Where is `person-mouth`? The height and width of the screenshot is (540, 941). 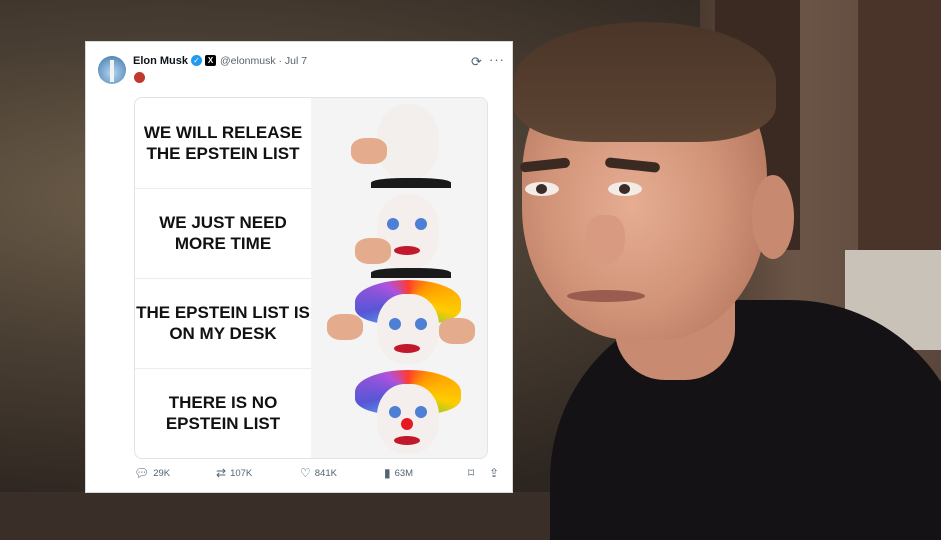 person-mouth is located at coordinates (606, 296).